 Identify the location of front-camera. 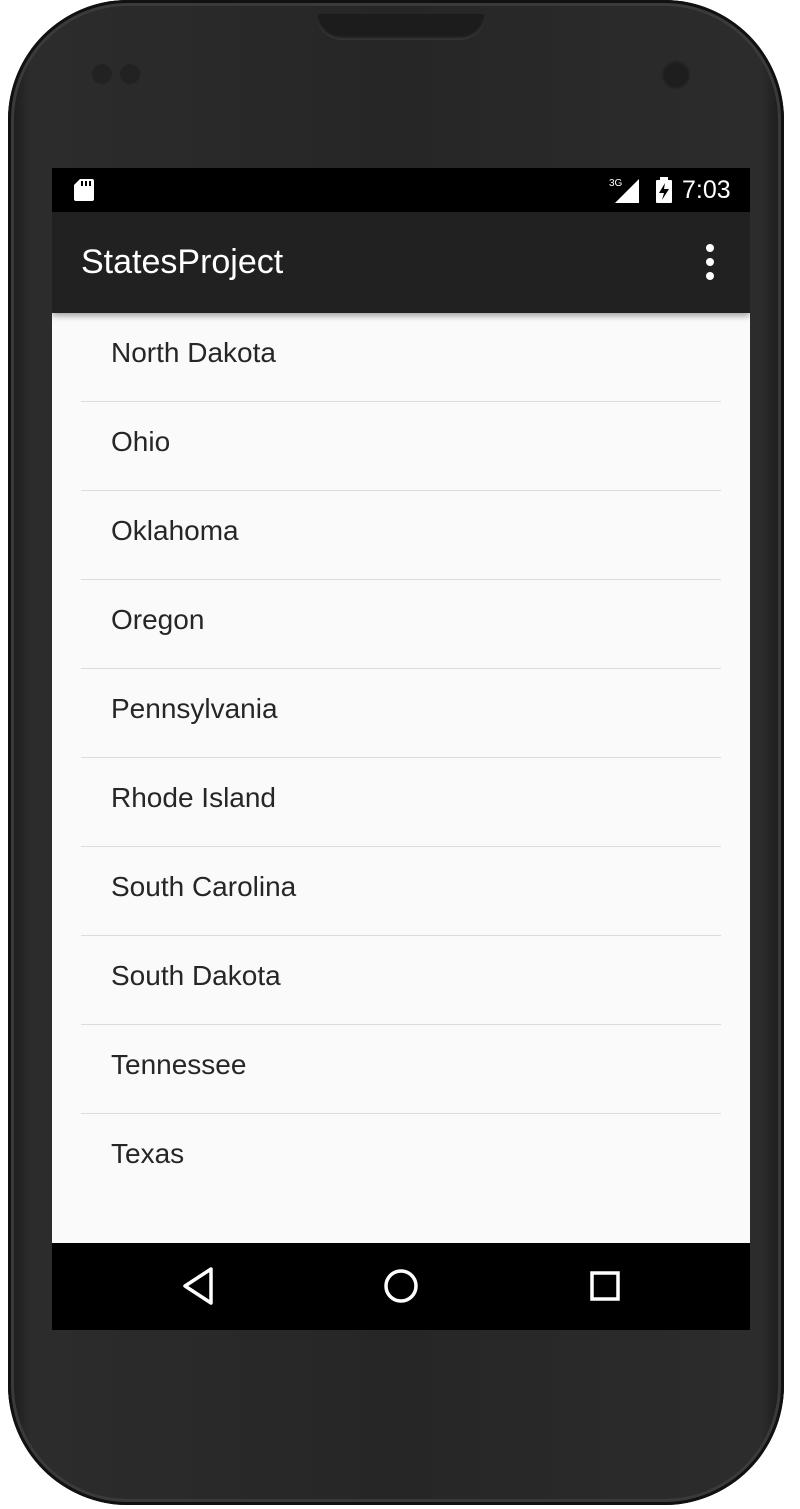
(676, 75).